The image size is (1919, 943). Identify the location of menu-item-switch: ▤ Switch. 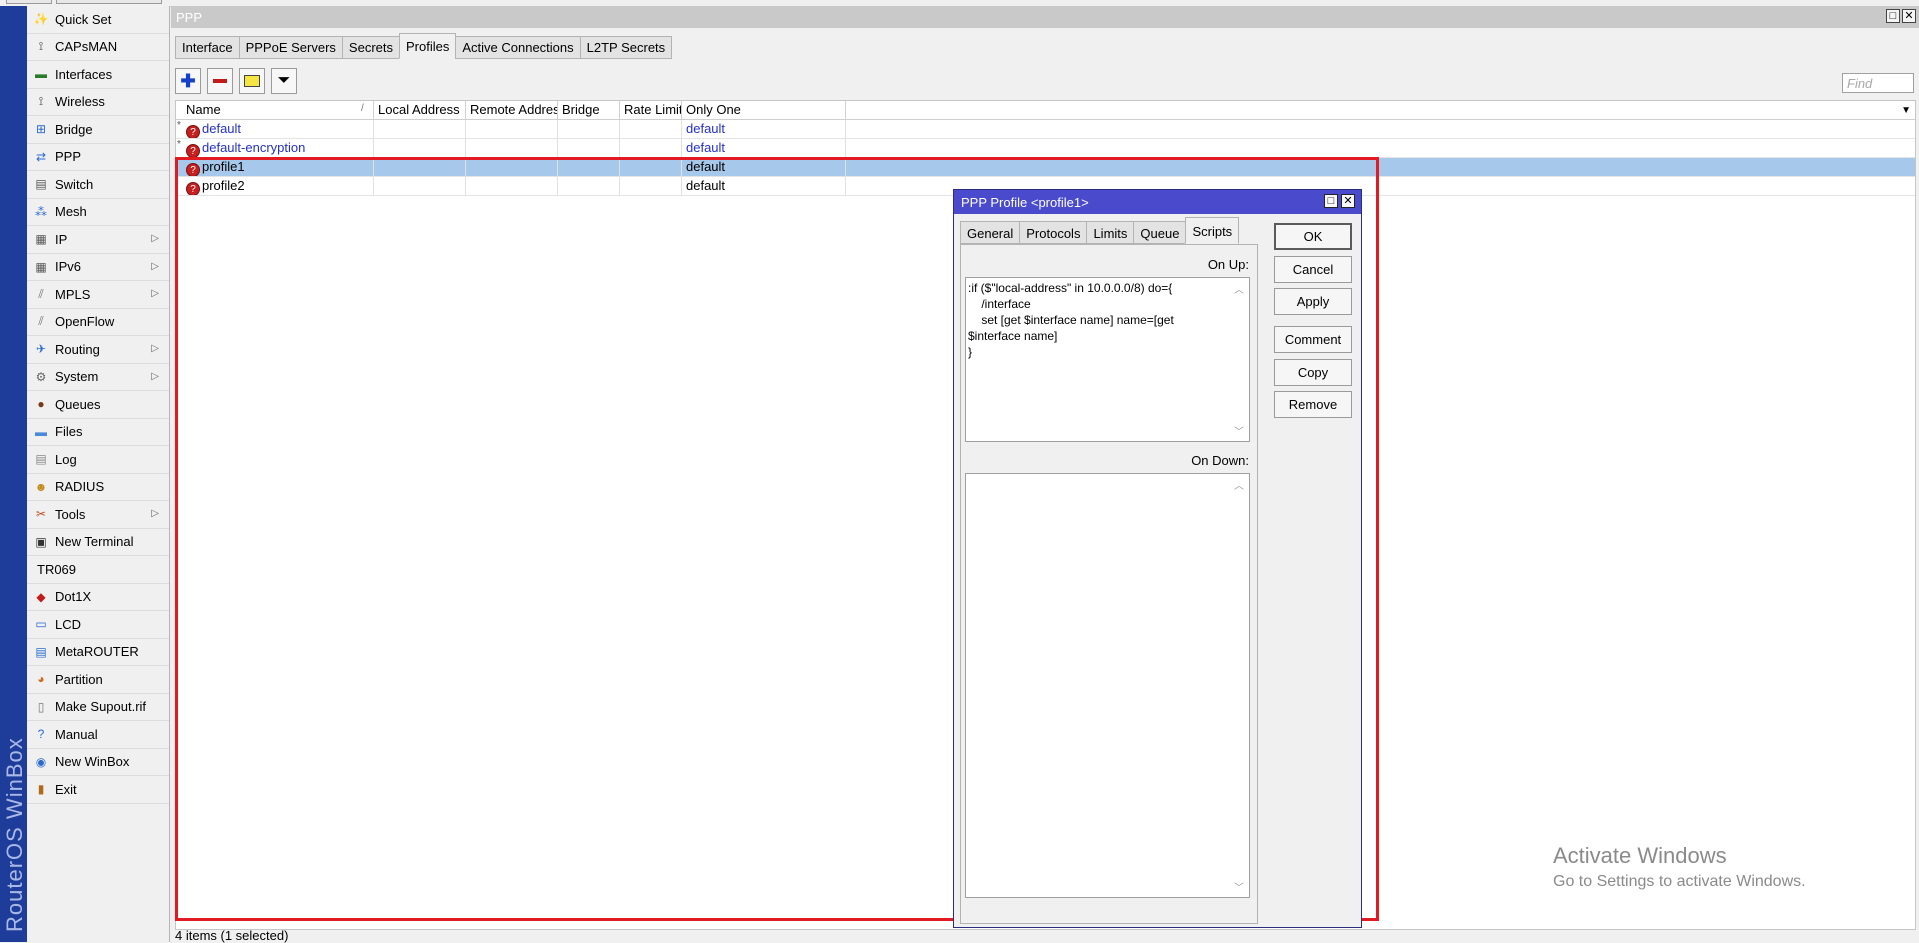
(98, 185).